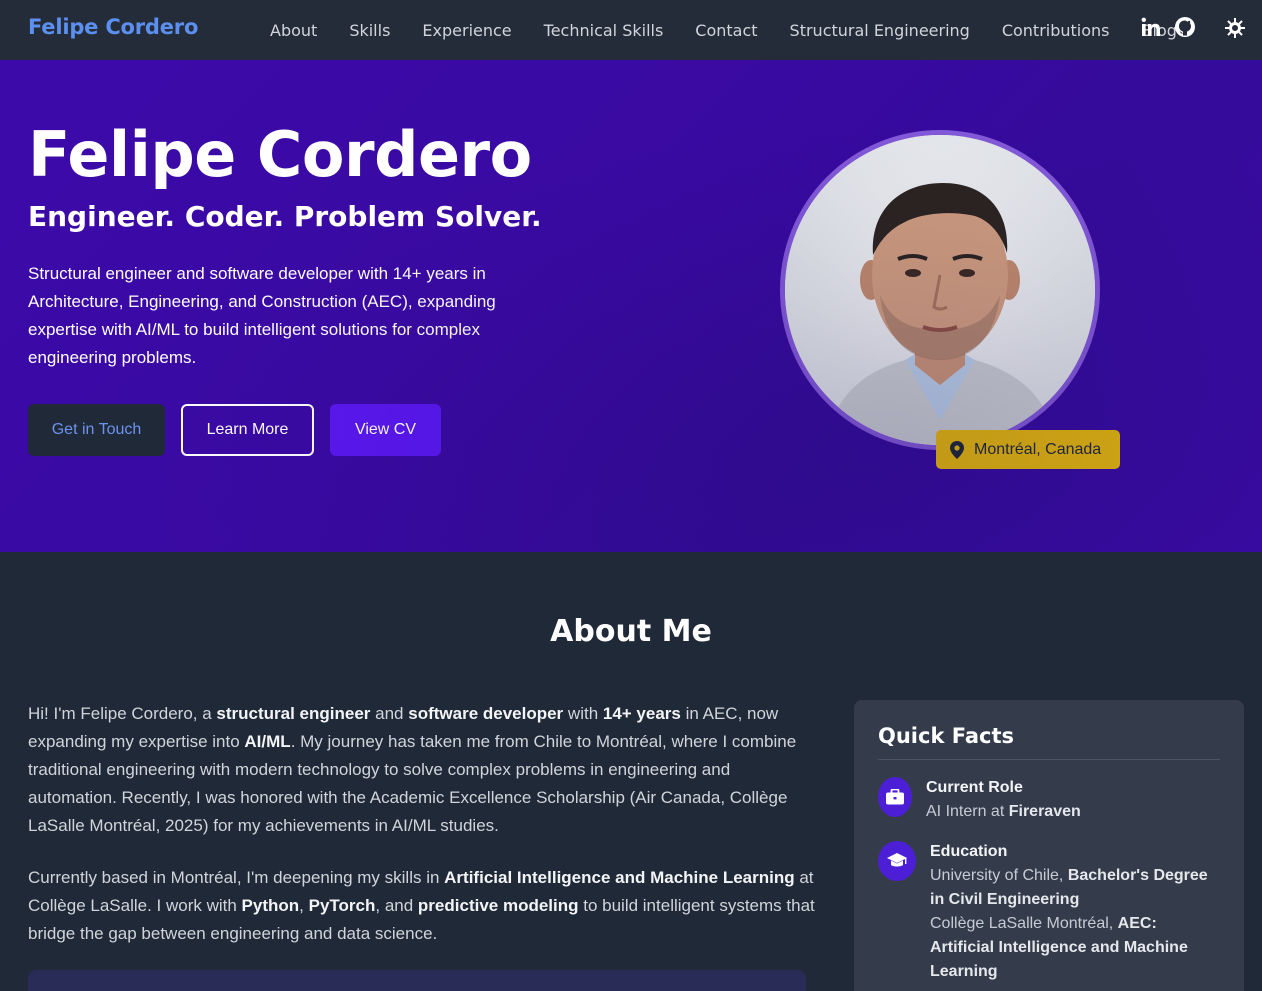 This screenshot has width=1262, height=991. Describe the element at coordinates (466, 30) in the screenshot. I see `nav-link-experience: Experience` at that location.